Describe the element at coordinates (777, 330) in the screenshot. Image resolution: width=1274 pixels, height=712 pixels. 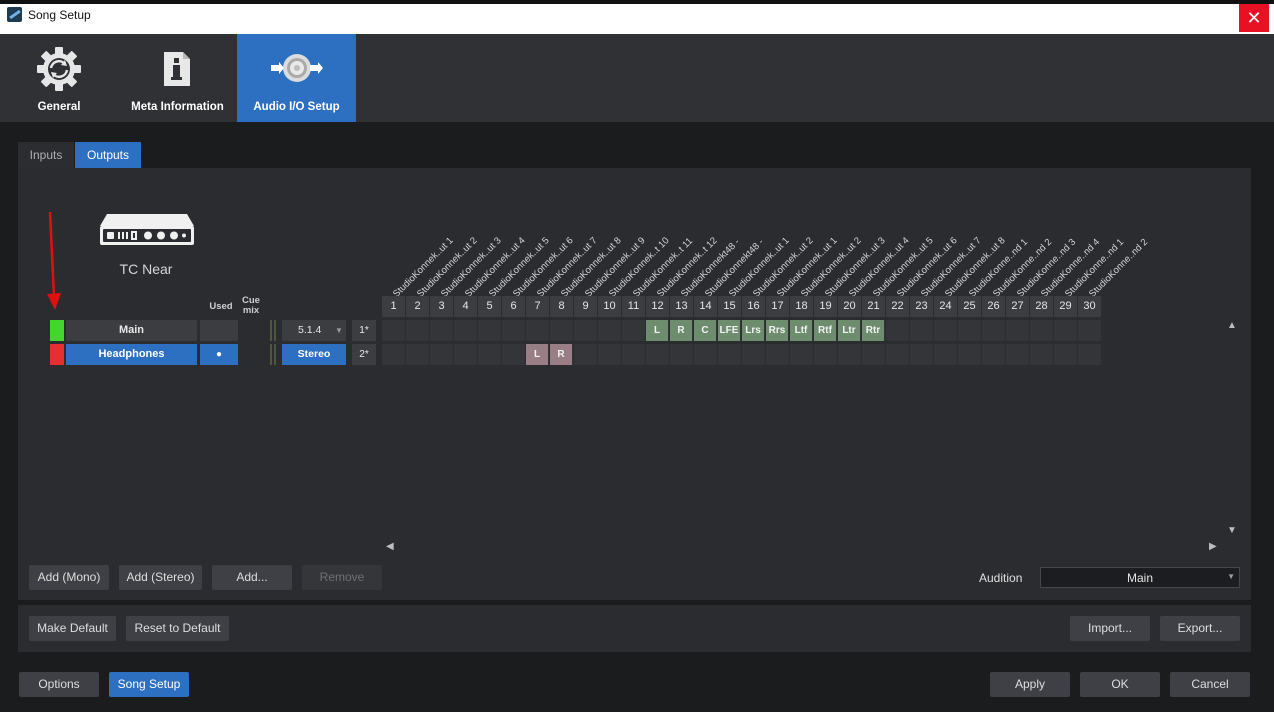
I see `channel-assignment: Rrs` at that location.